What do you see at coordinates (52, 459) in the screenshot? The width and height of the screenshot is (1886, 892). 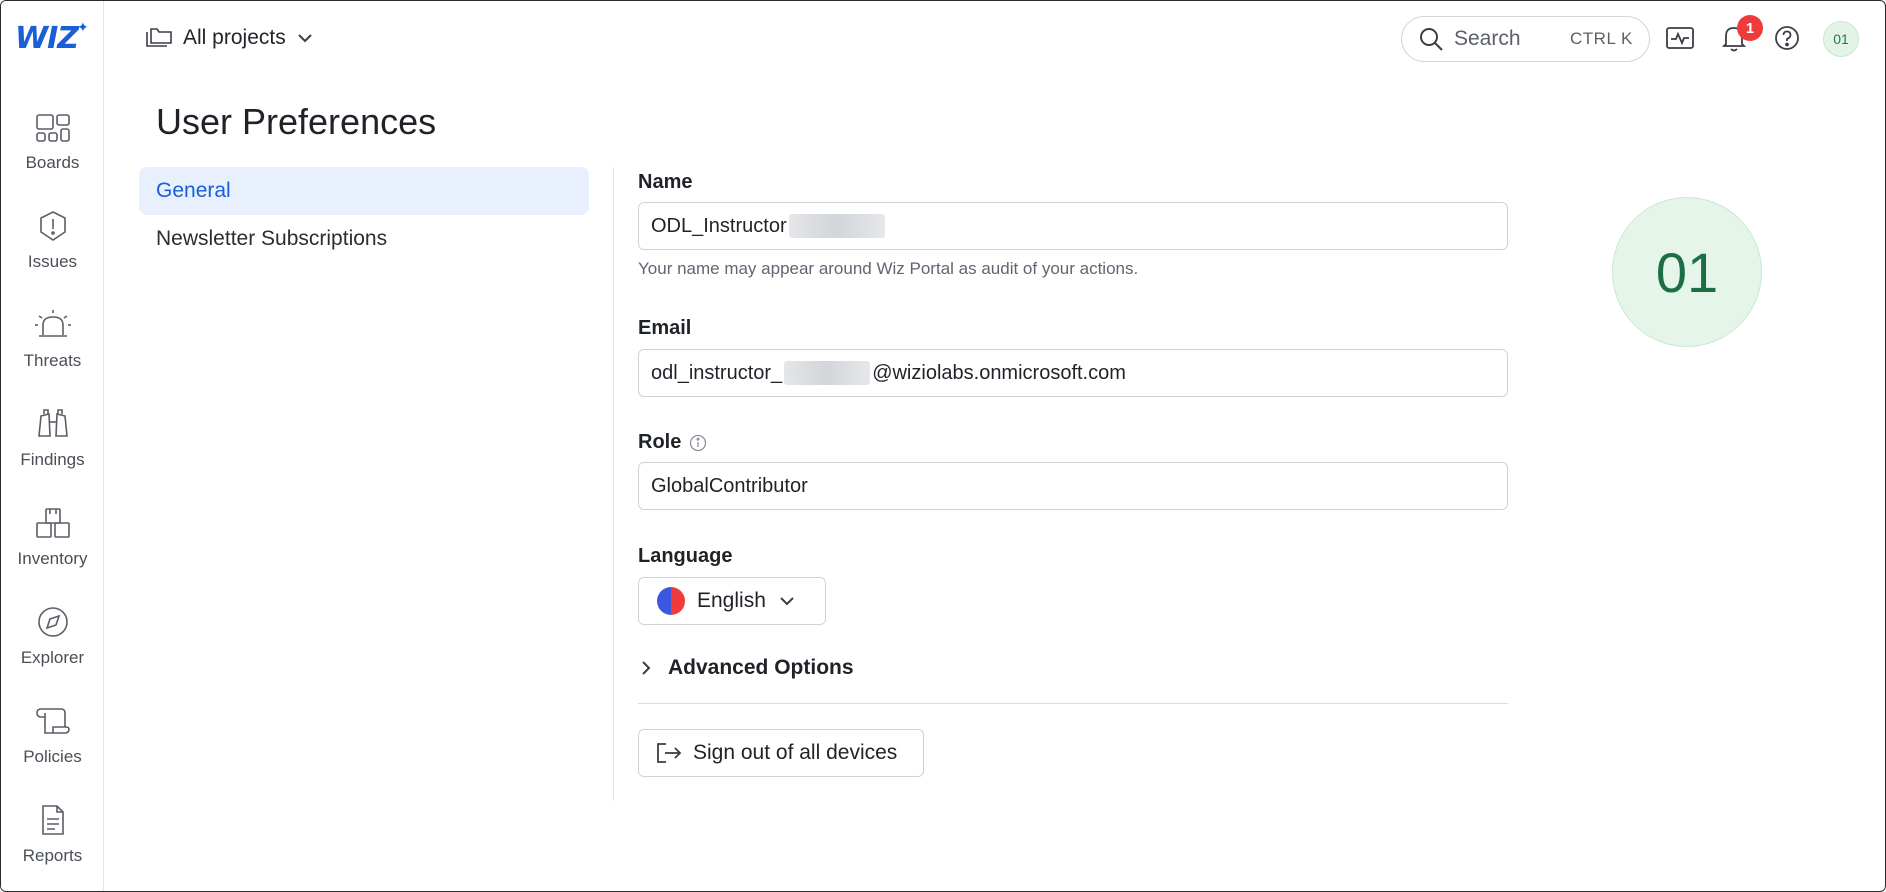 I see `nav-label-findings: Findings` at bounding box center [52, 459].